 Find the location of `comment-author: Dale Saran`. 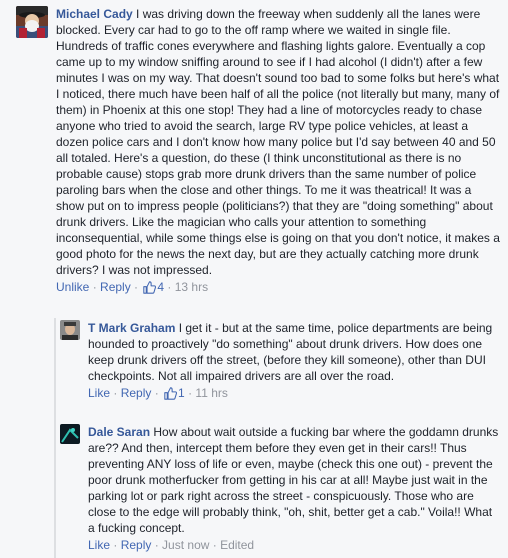

comment-author: Dale Saran is located at coordinates (119, 432).